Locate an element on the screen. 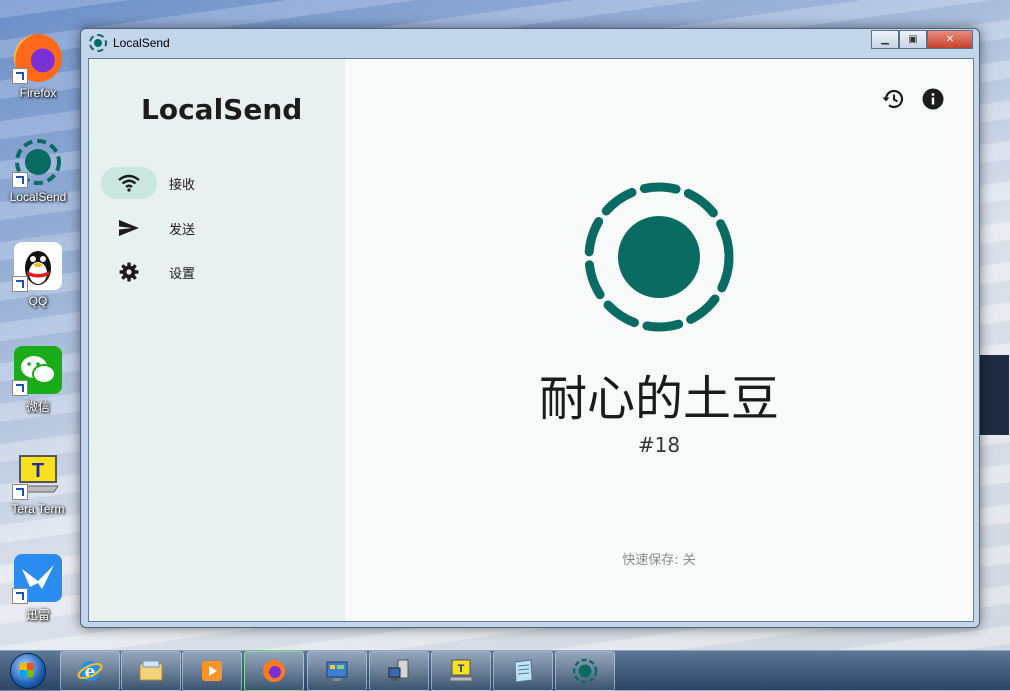 The height and width of the screenshot is (691, 1010). history-button is located at coordinates (893, 99).